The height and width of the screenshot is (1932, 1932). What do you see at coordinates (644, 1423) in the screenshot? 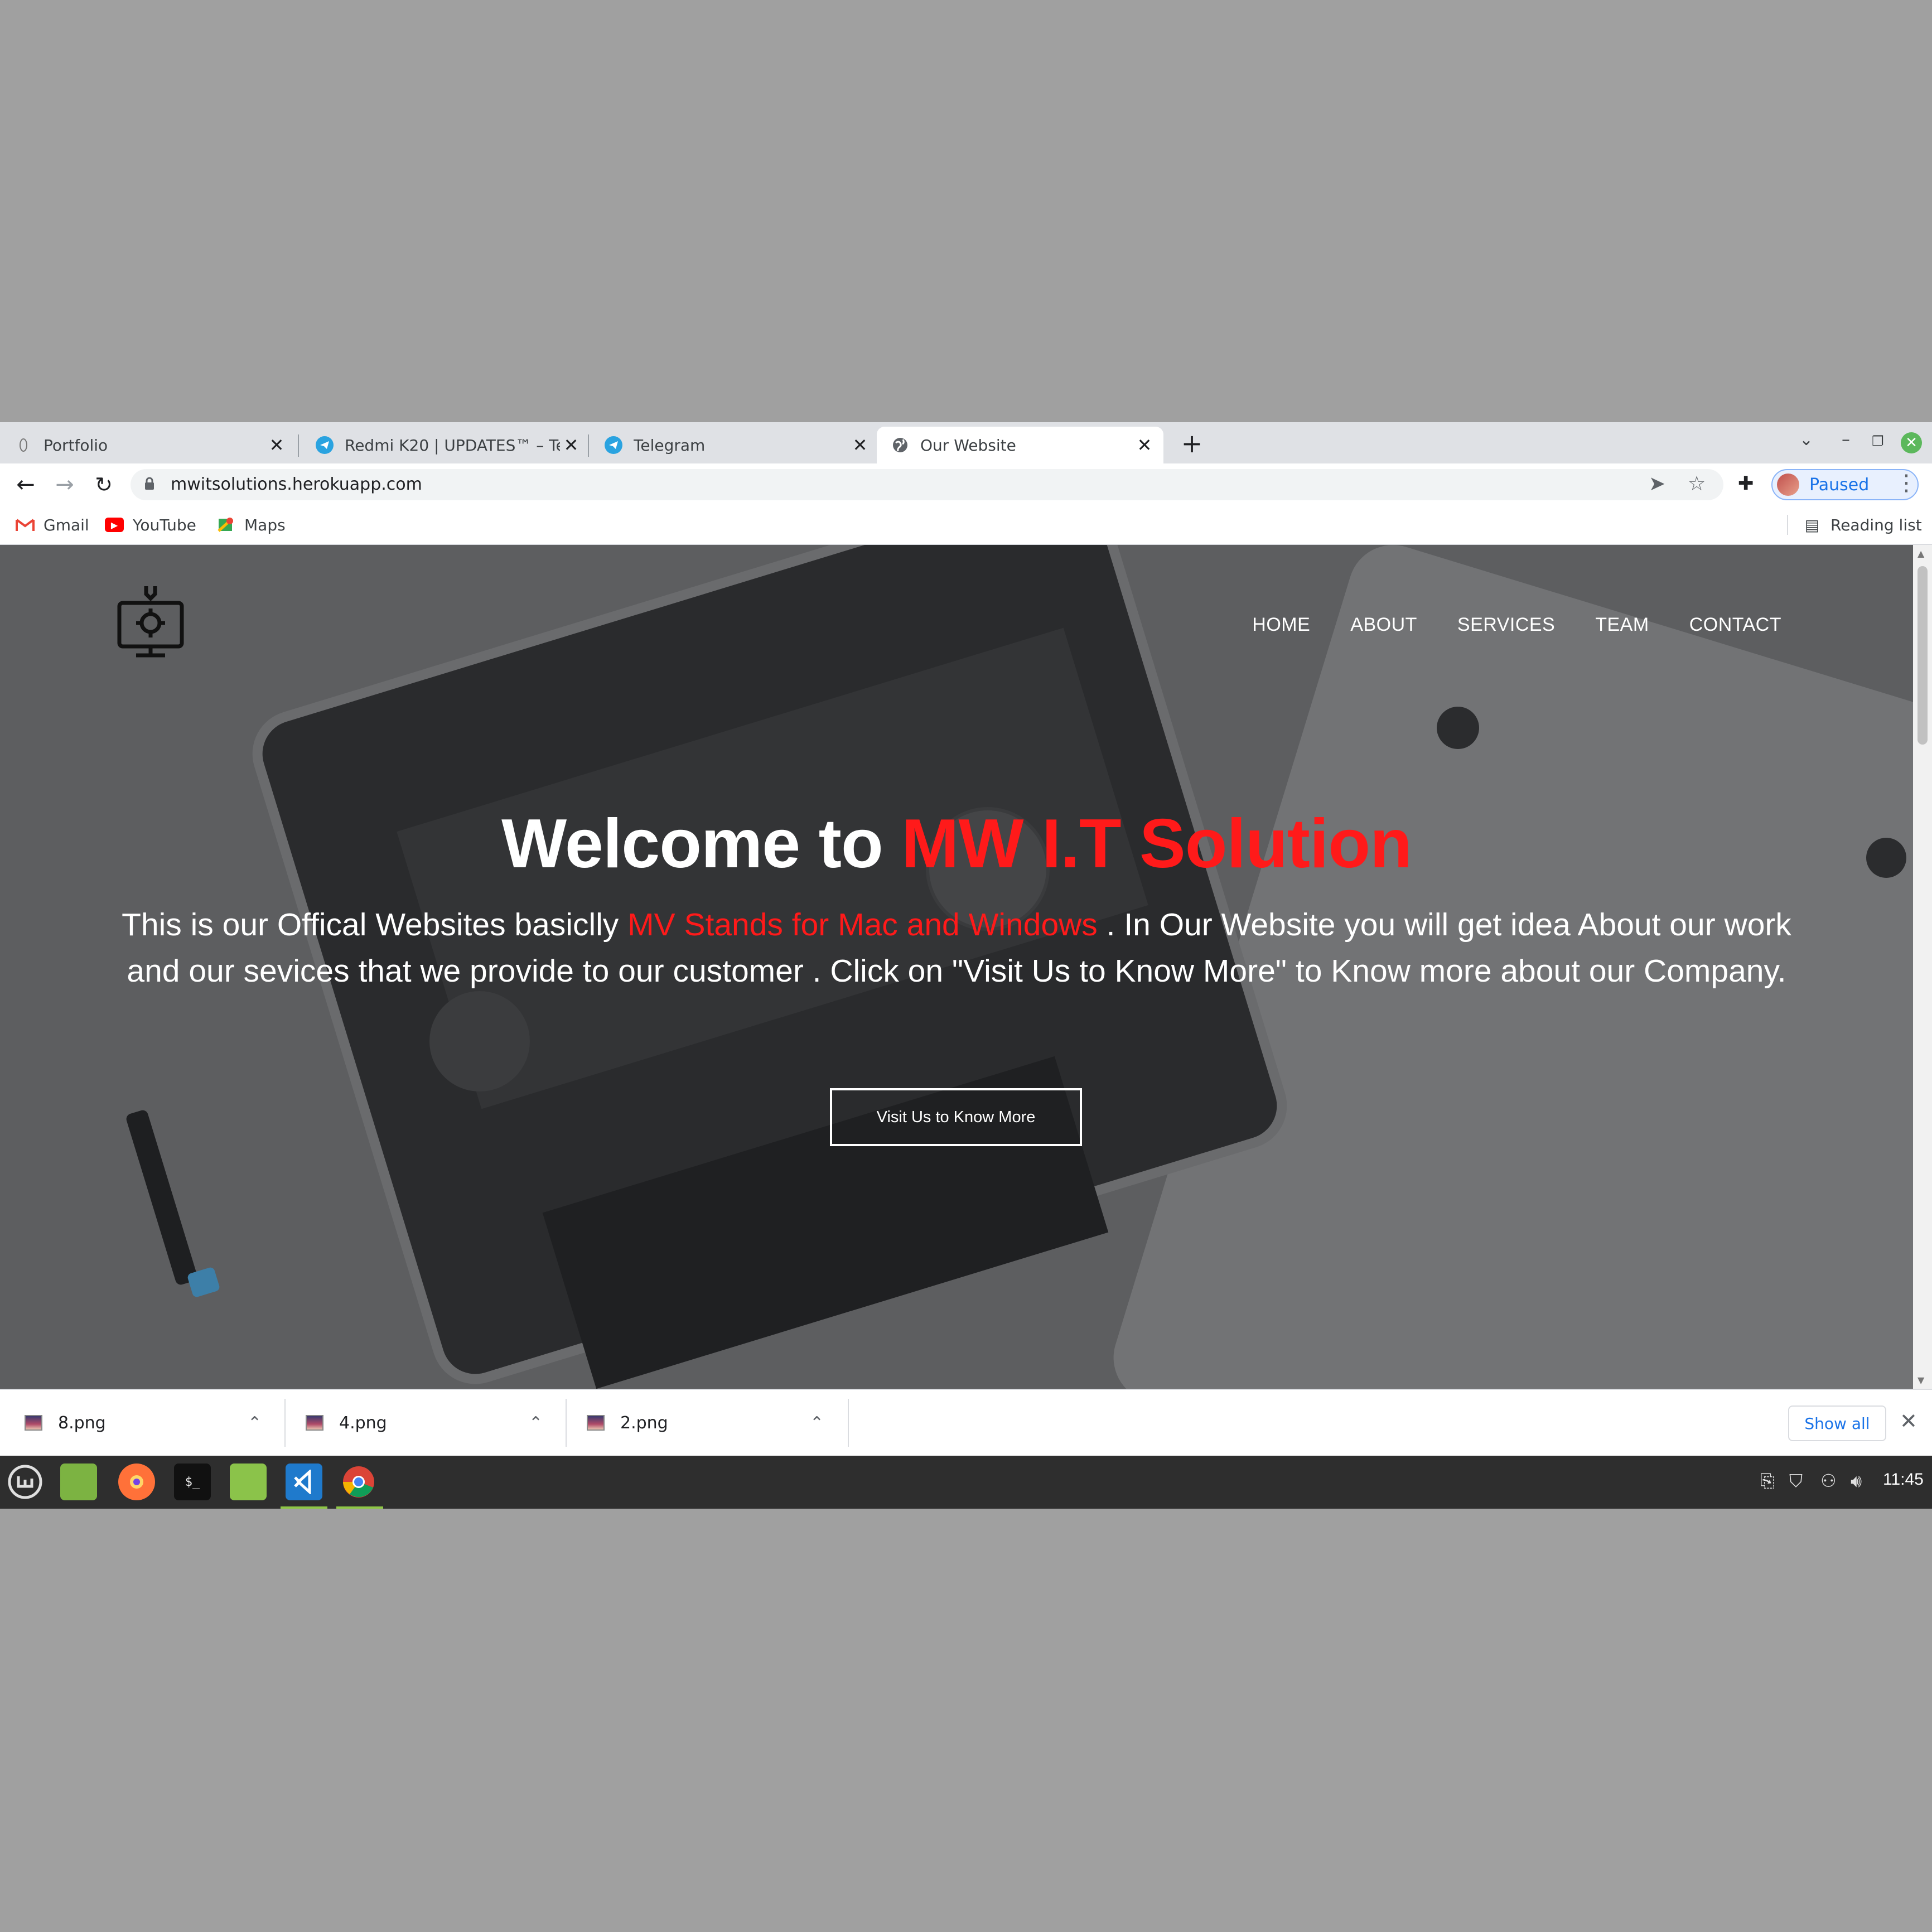
I see `download-filename: 2.png` at bounding box center [644, 1423].